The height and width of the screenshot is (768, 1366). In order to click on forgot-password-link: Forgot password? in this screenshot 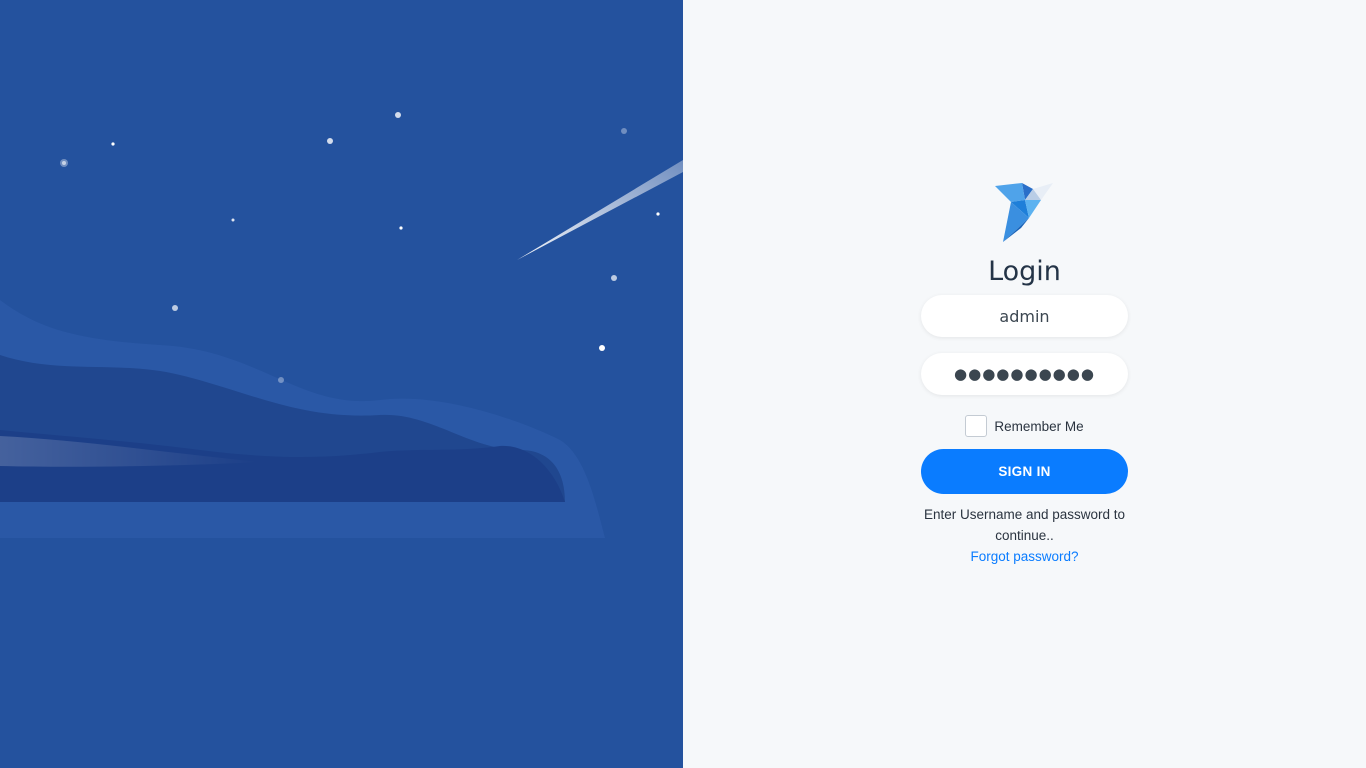, I will do `click(1024, 556)`.